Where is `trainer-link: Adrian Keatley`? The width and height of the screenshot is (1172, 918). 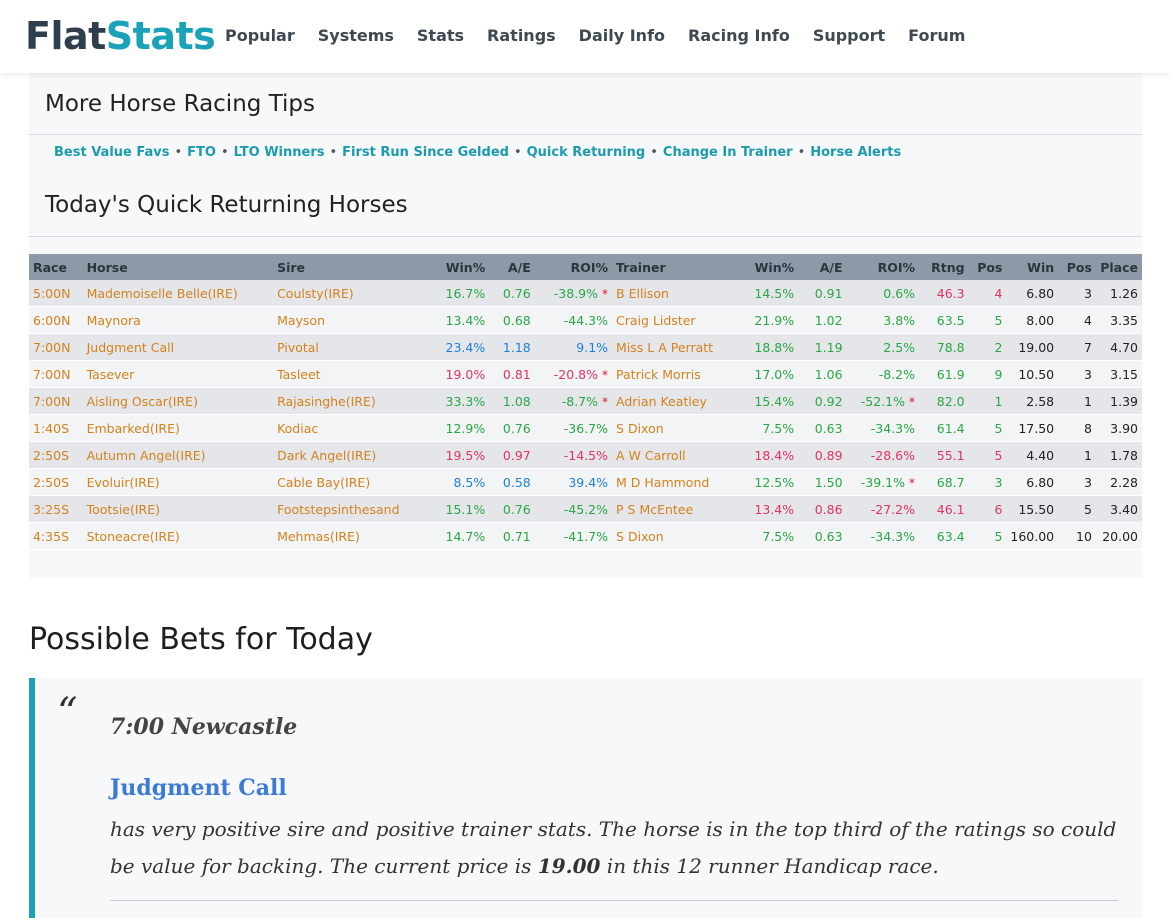
trainer-link: Adrian Keatley is located at coordinates (681, 401).